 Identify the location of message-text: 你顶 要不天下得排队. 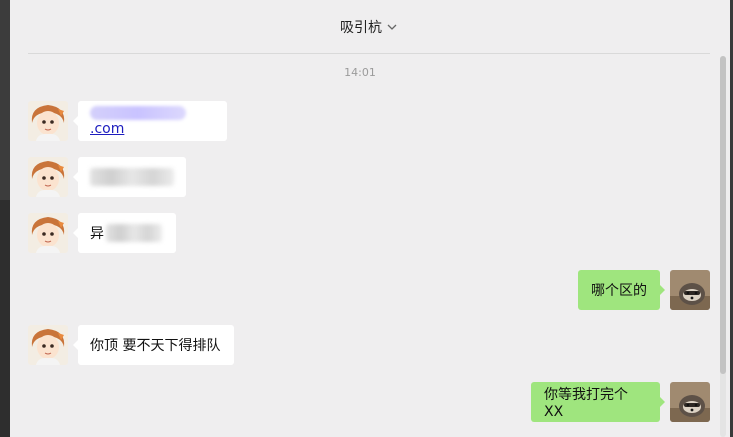
(155, 346).